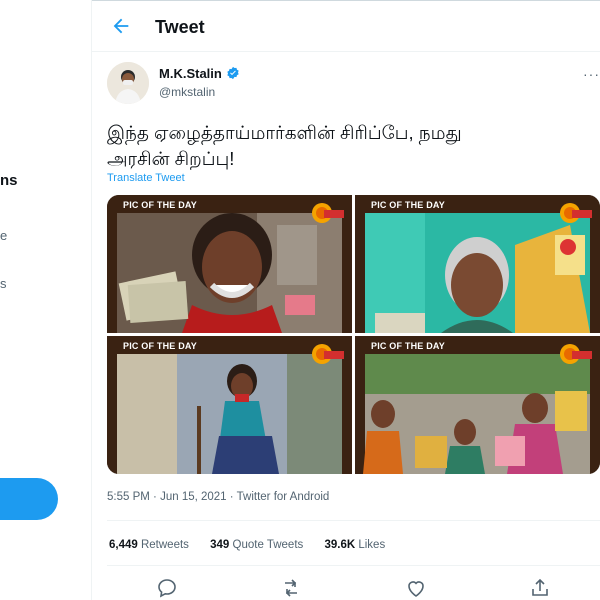 Image resolution: width=600 pixels, height=600 pixels. I want to click on sidebar-item-notifications-fragment: ns, so click(9, 180).